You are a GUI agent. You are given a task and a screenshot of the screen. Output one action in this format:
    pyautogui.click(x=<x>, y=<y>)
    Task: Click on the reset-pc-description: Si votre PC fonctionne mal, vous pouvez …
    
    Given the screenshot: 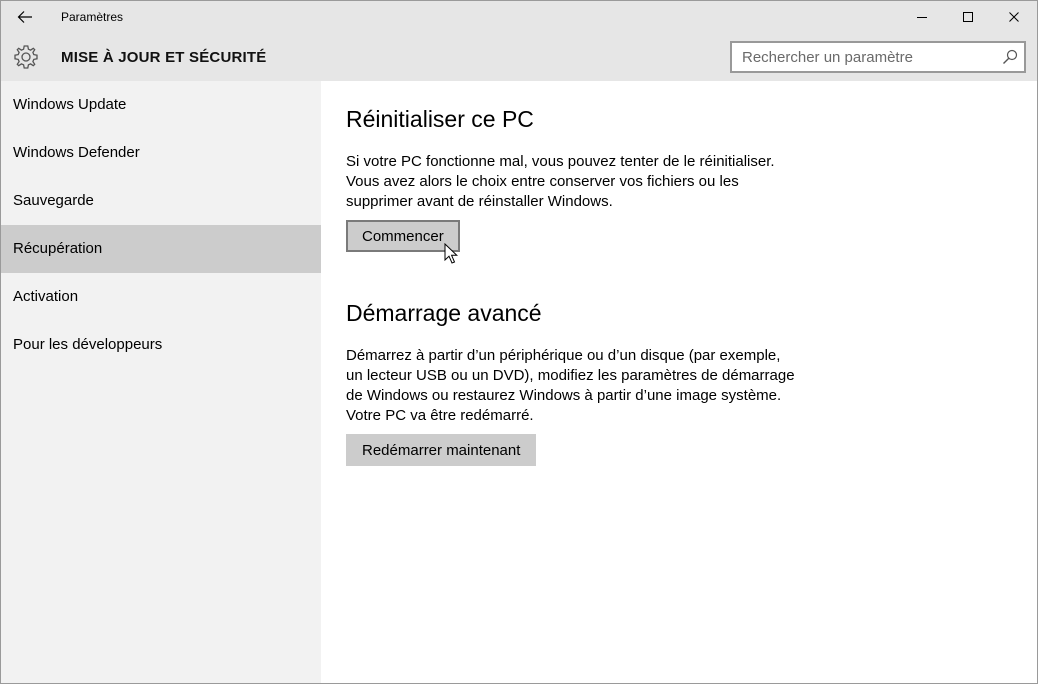 What is the action you would take?
    pyautogui.click(x=560, y=181)
    